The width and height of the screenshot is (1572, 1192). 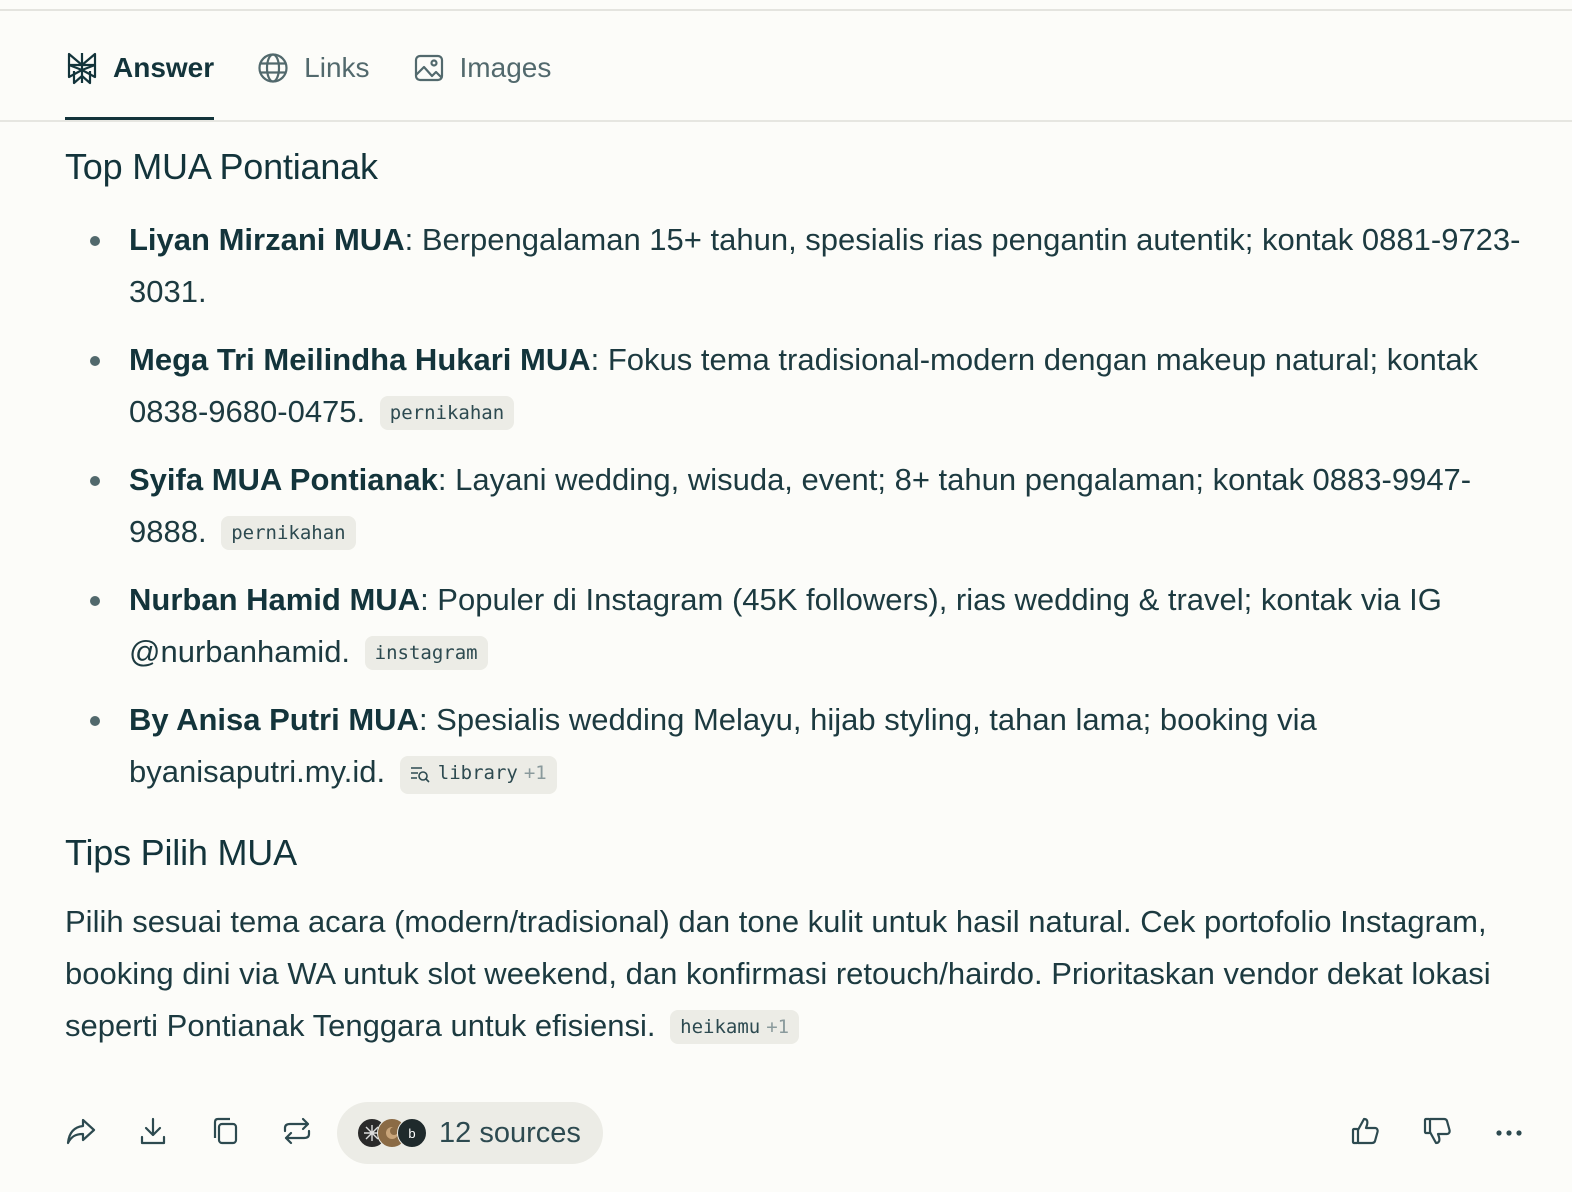 I want to click on more-icon, so click(x=1509, y=1133).